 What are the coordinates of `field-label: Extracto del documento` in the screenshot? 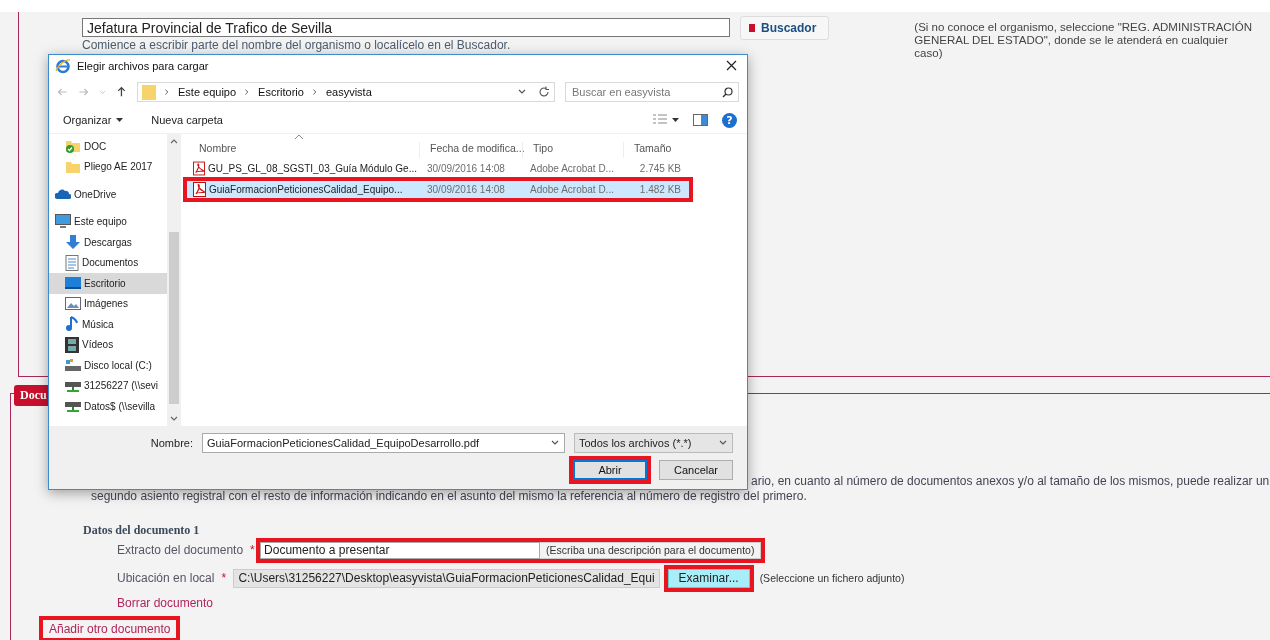 It's located at (180, 550).